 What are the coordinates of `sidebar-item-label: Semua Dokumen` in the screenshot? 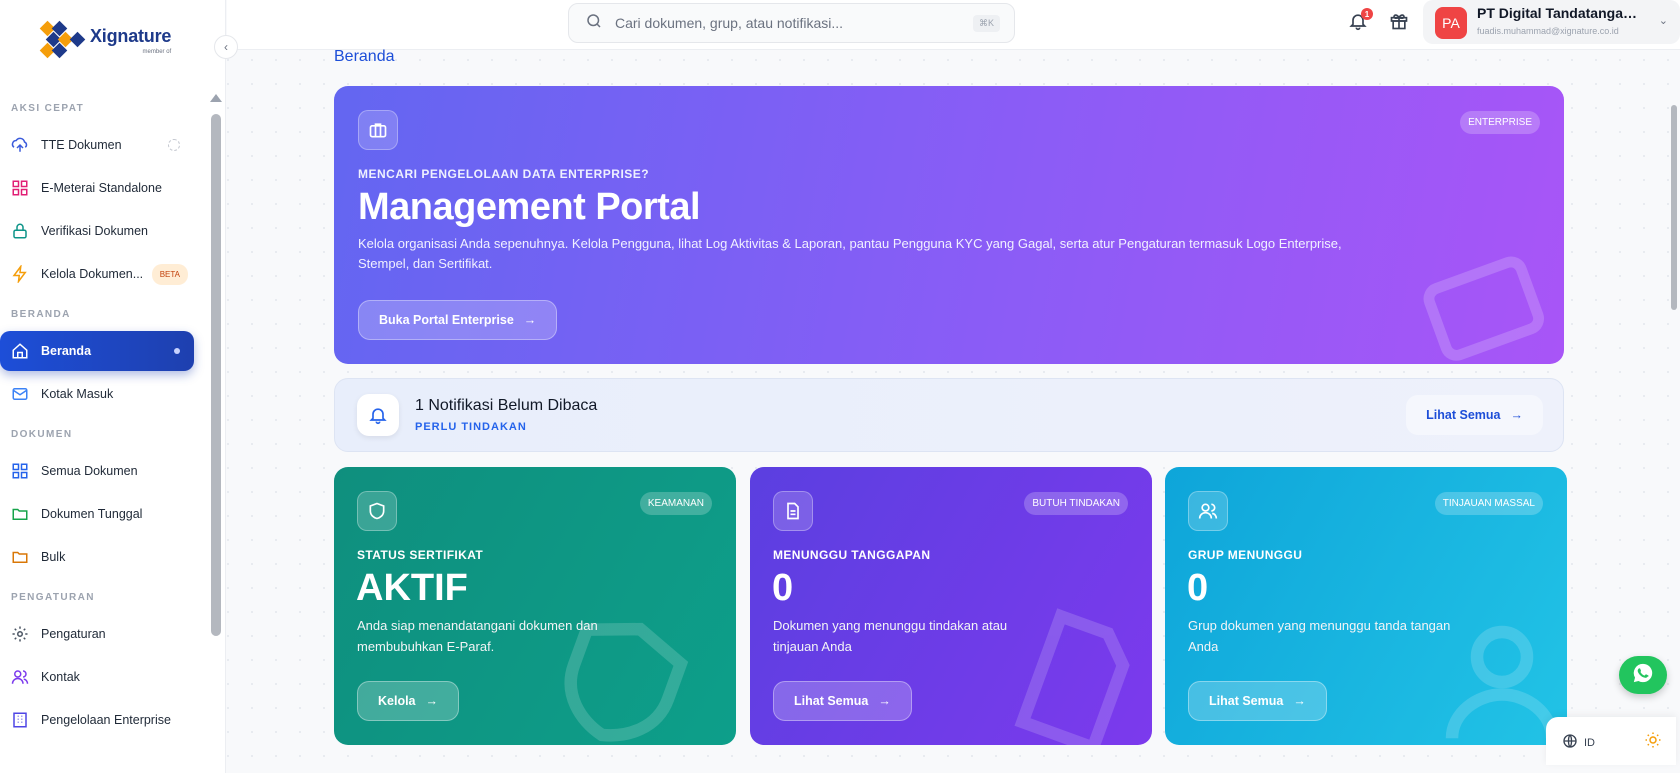 It's located at (89, 471).